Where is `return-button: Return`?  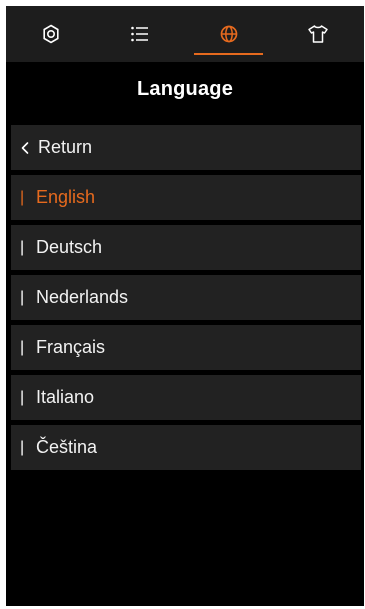
return-button: Return is located at coordinates (186, 147).